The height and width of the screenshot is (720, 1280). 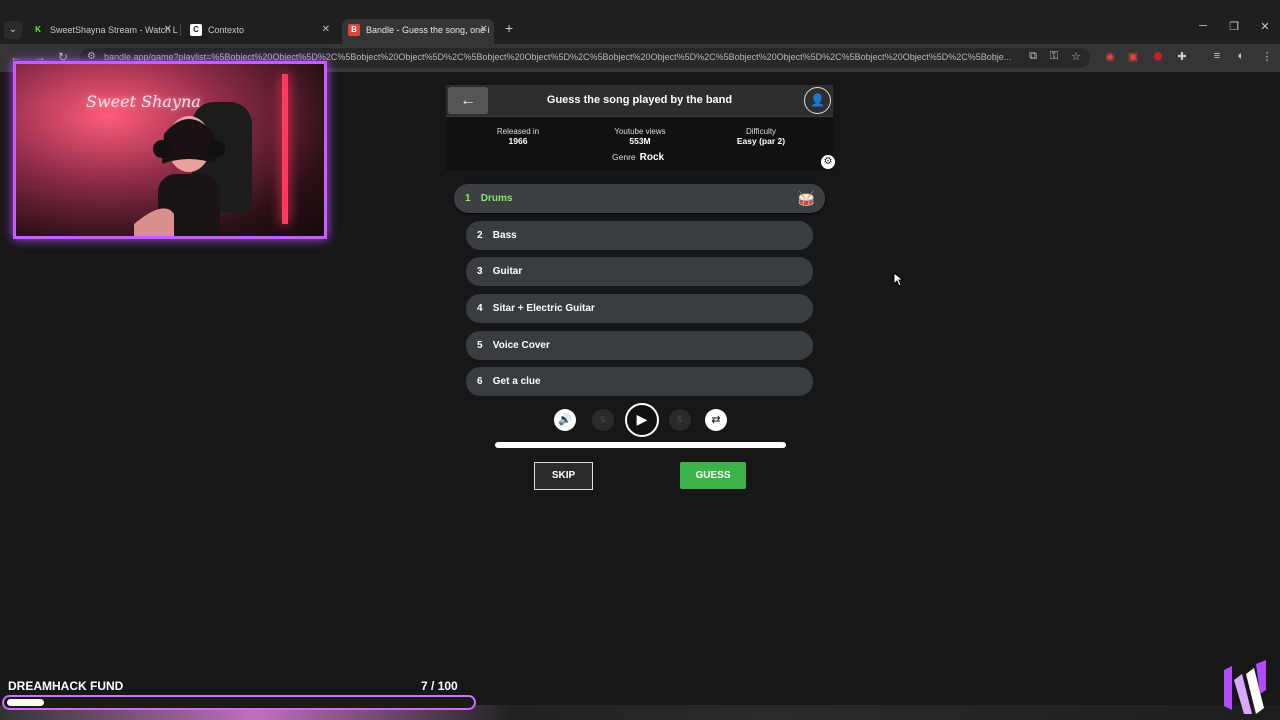 I want to click on genre-value: Rock, so click(x=652, y=157).